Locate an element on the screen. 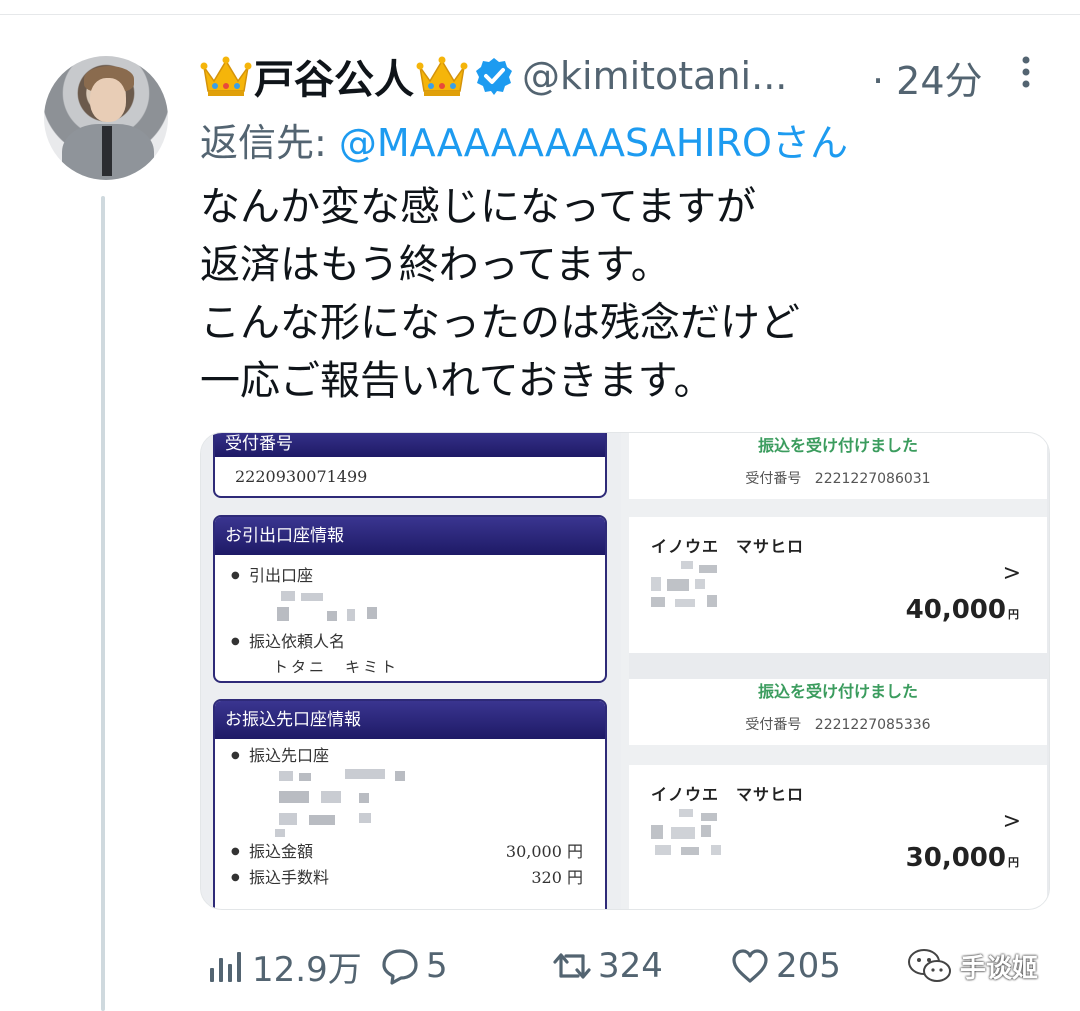 The height and width of the screenshot is (1011, 1080). reply-button: 5 is located at coordinates (414, 966).